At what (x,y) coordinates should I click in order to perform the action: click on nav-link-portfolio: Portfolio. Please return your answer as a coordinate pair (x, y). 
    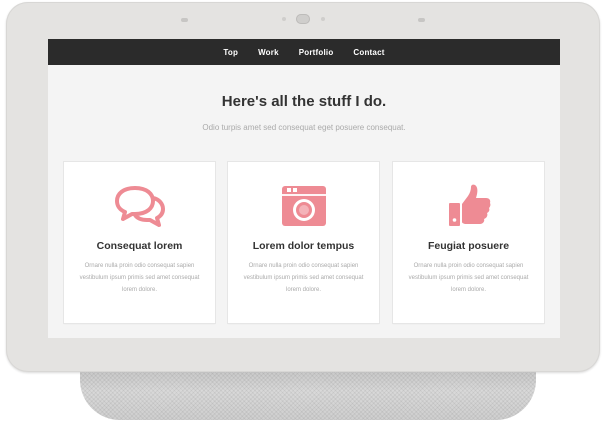
    Looking at the image, I should click on (316, 52).